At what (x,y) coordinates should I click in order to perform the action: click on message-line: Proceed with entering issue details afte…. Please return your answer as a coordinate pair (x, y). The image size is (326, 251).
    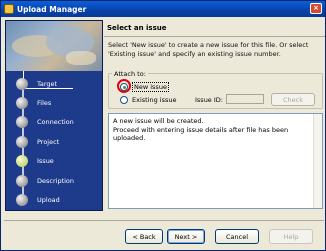
    Looking at the image, I should click on (201, 134).